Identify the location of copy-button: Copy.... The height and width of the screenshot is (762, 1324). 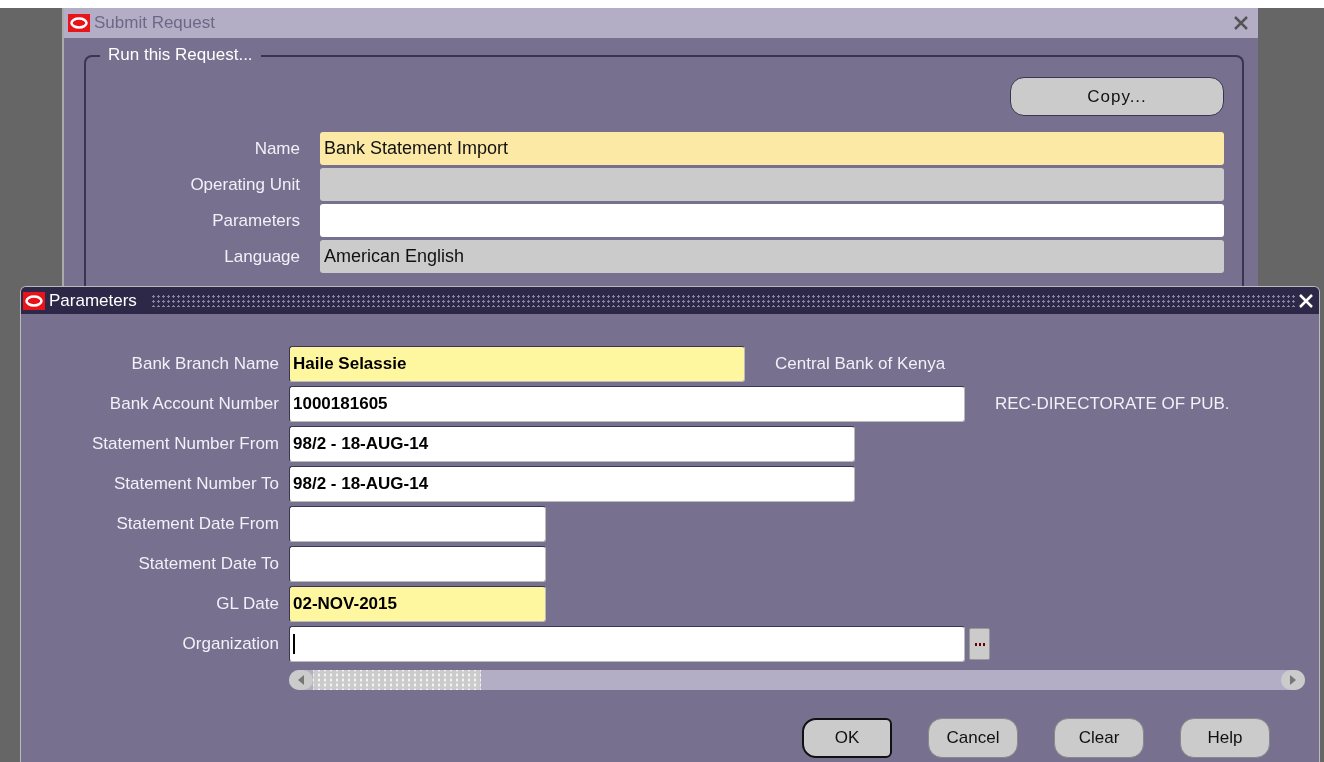
(1117, 96).